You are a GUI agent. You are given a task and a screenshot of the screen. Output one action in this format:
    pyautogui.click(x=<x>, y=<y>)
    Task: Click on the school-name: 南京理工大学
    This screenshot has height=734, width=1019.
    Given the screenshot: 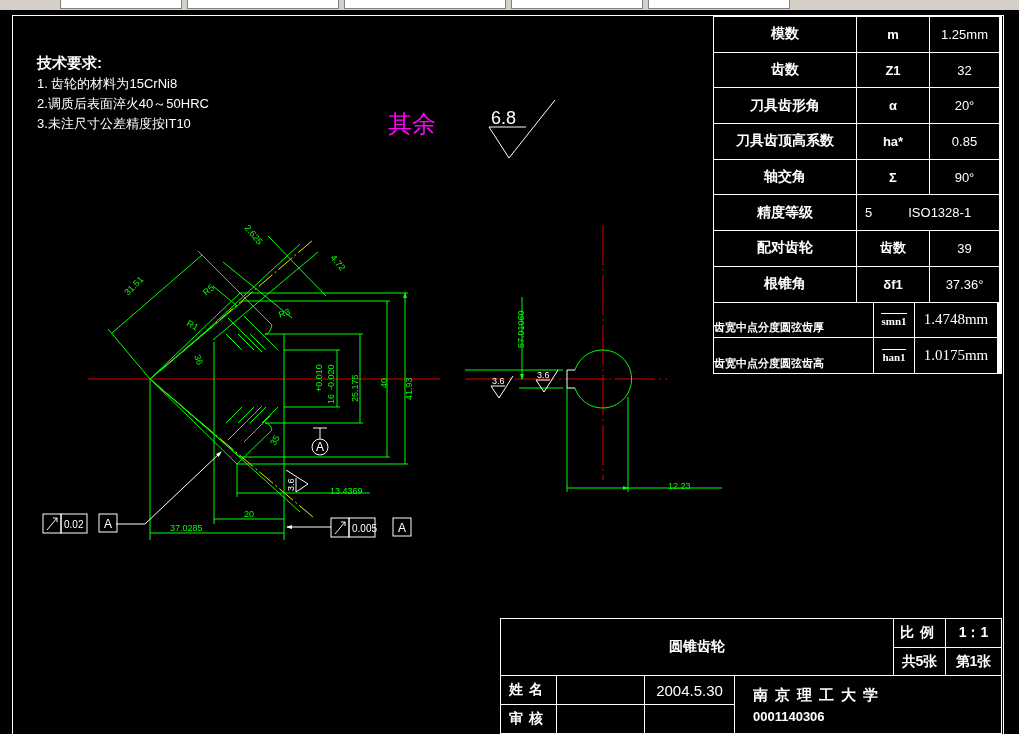 What is the action you would take?
    pyautogui.click(x=819, y=695)
    